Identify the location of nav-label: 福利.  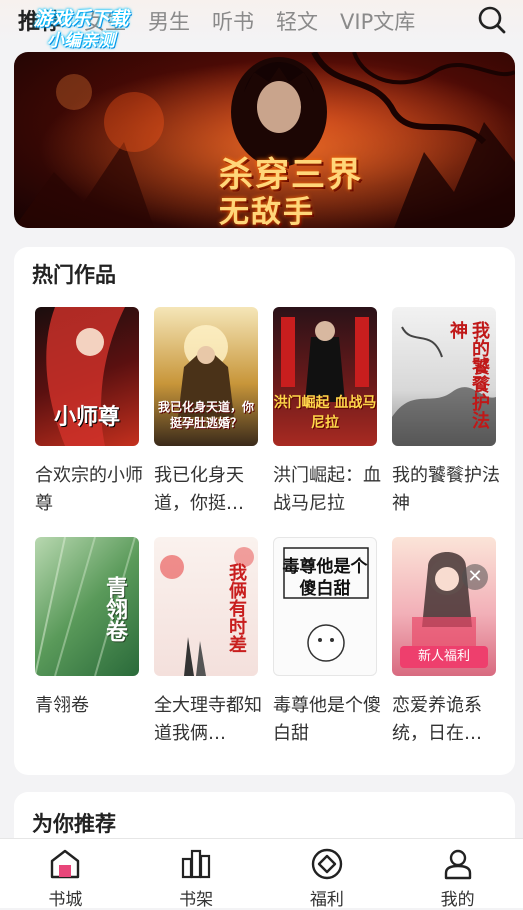
(326, 900).